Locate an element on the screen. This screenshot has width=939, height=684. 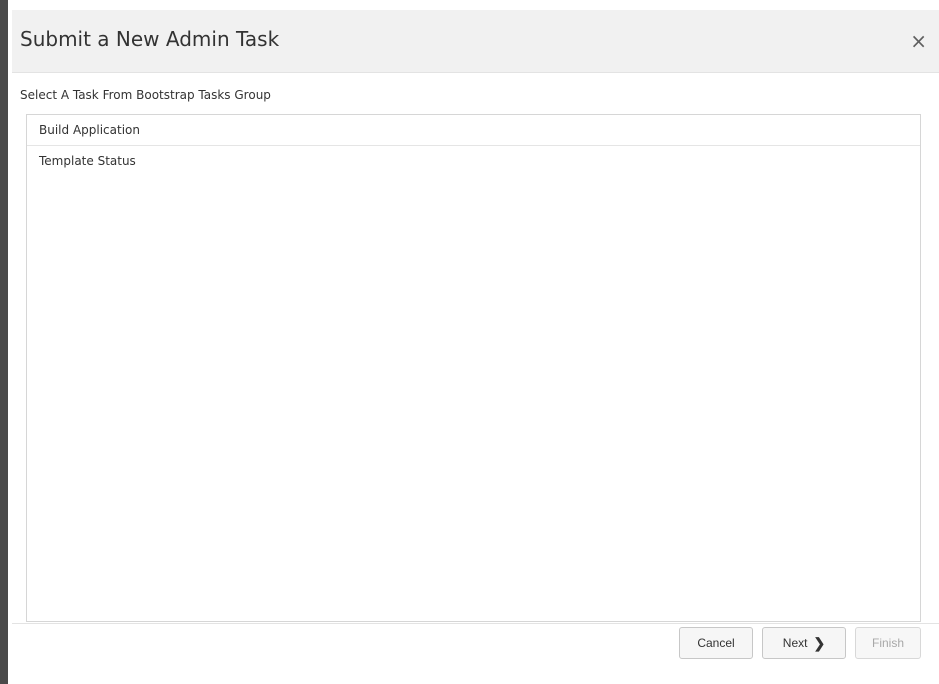
task-group-label: Select A Task From Bootstrap Tasks Group is located at coordinates (145, 95).